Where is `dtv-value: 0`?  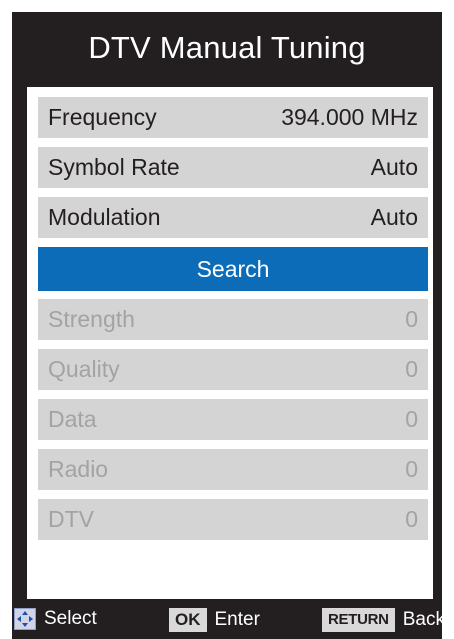
dtv-value: 0 is located at coordinates (411, 519).